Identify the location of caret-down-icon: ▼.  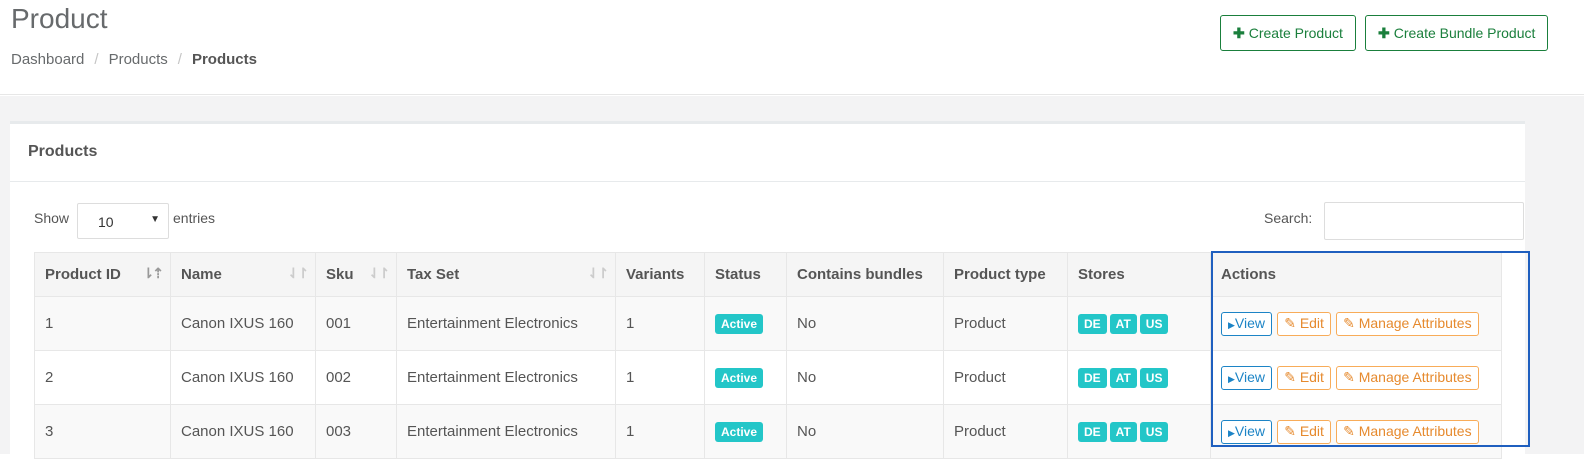
(155, 219).